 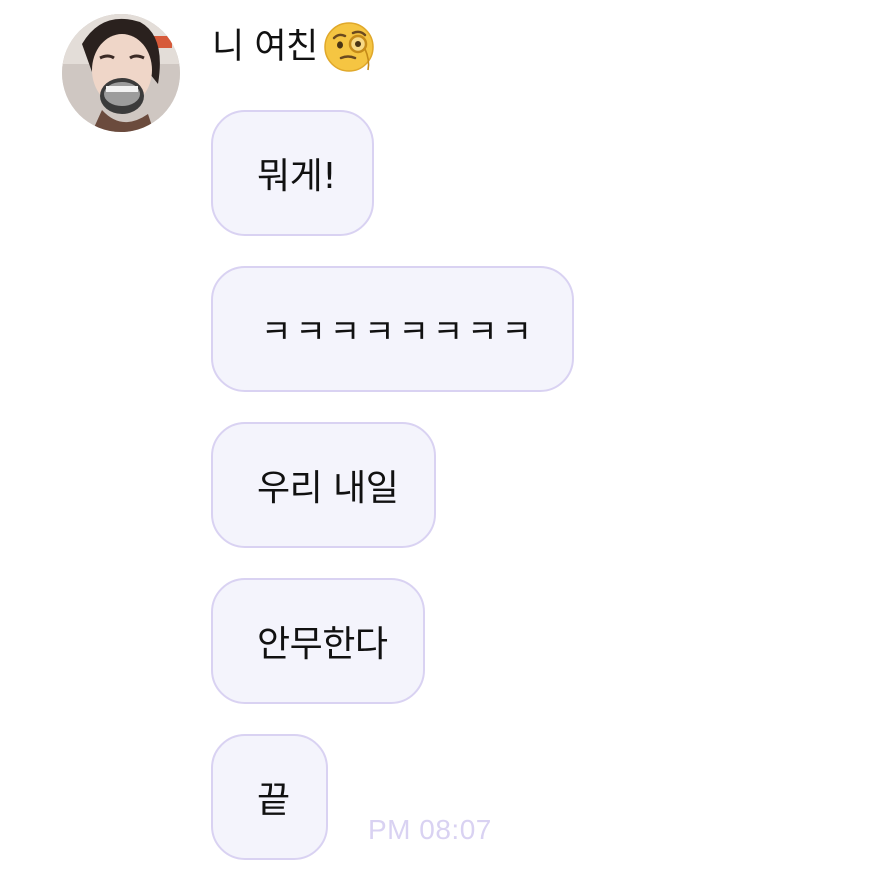 What do you see at coordinates (328, 488) in the screenshot?
I see `message-text: 우리 내일` at bounding box center [328, 488].